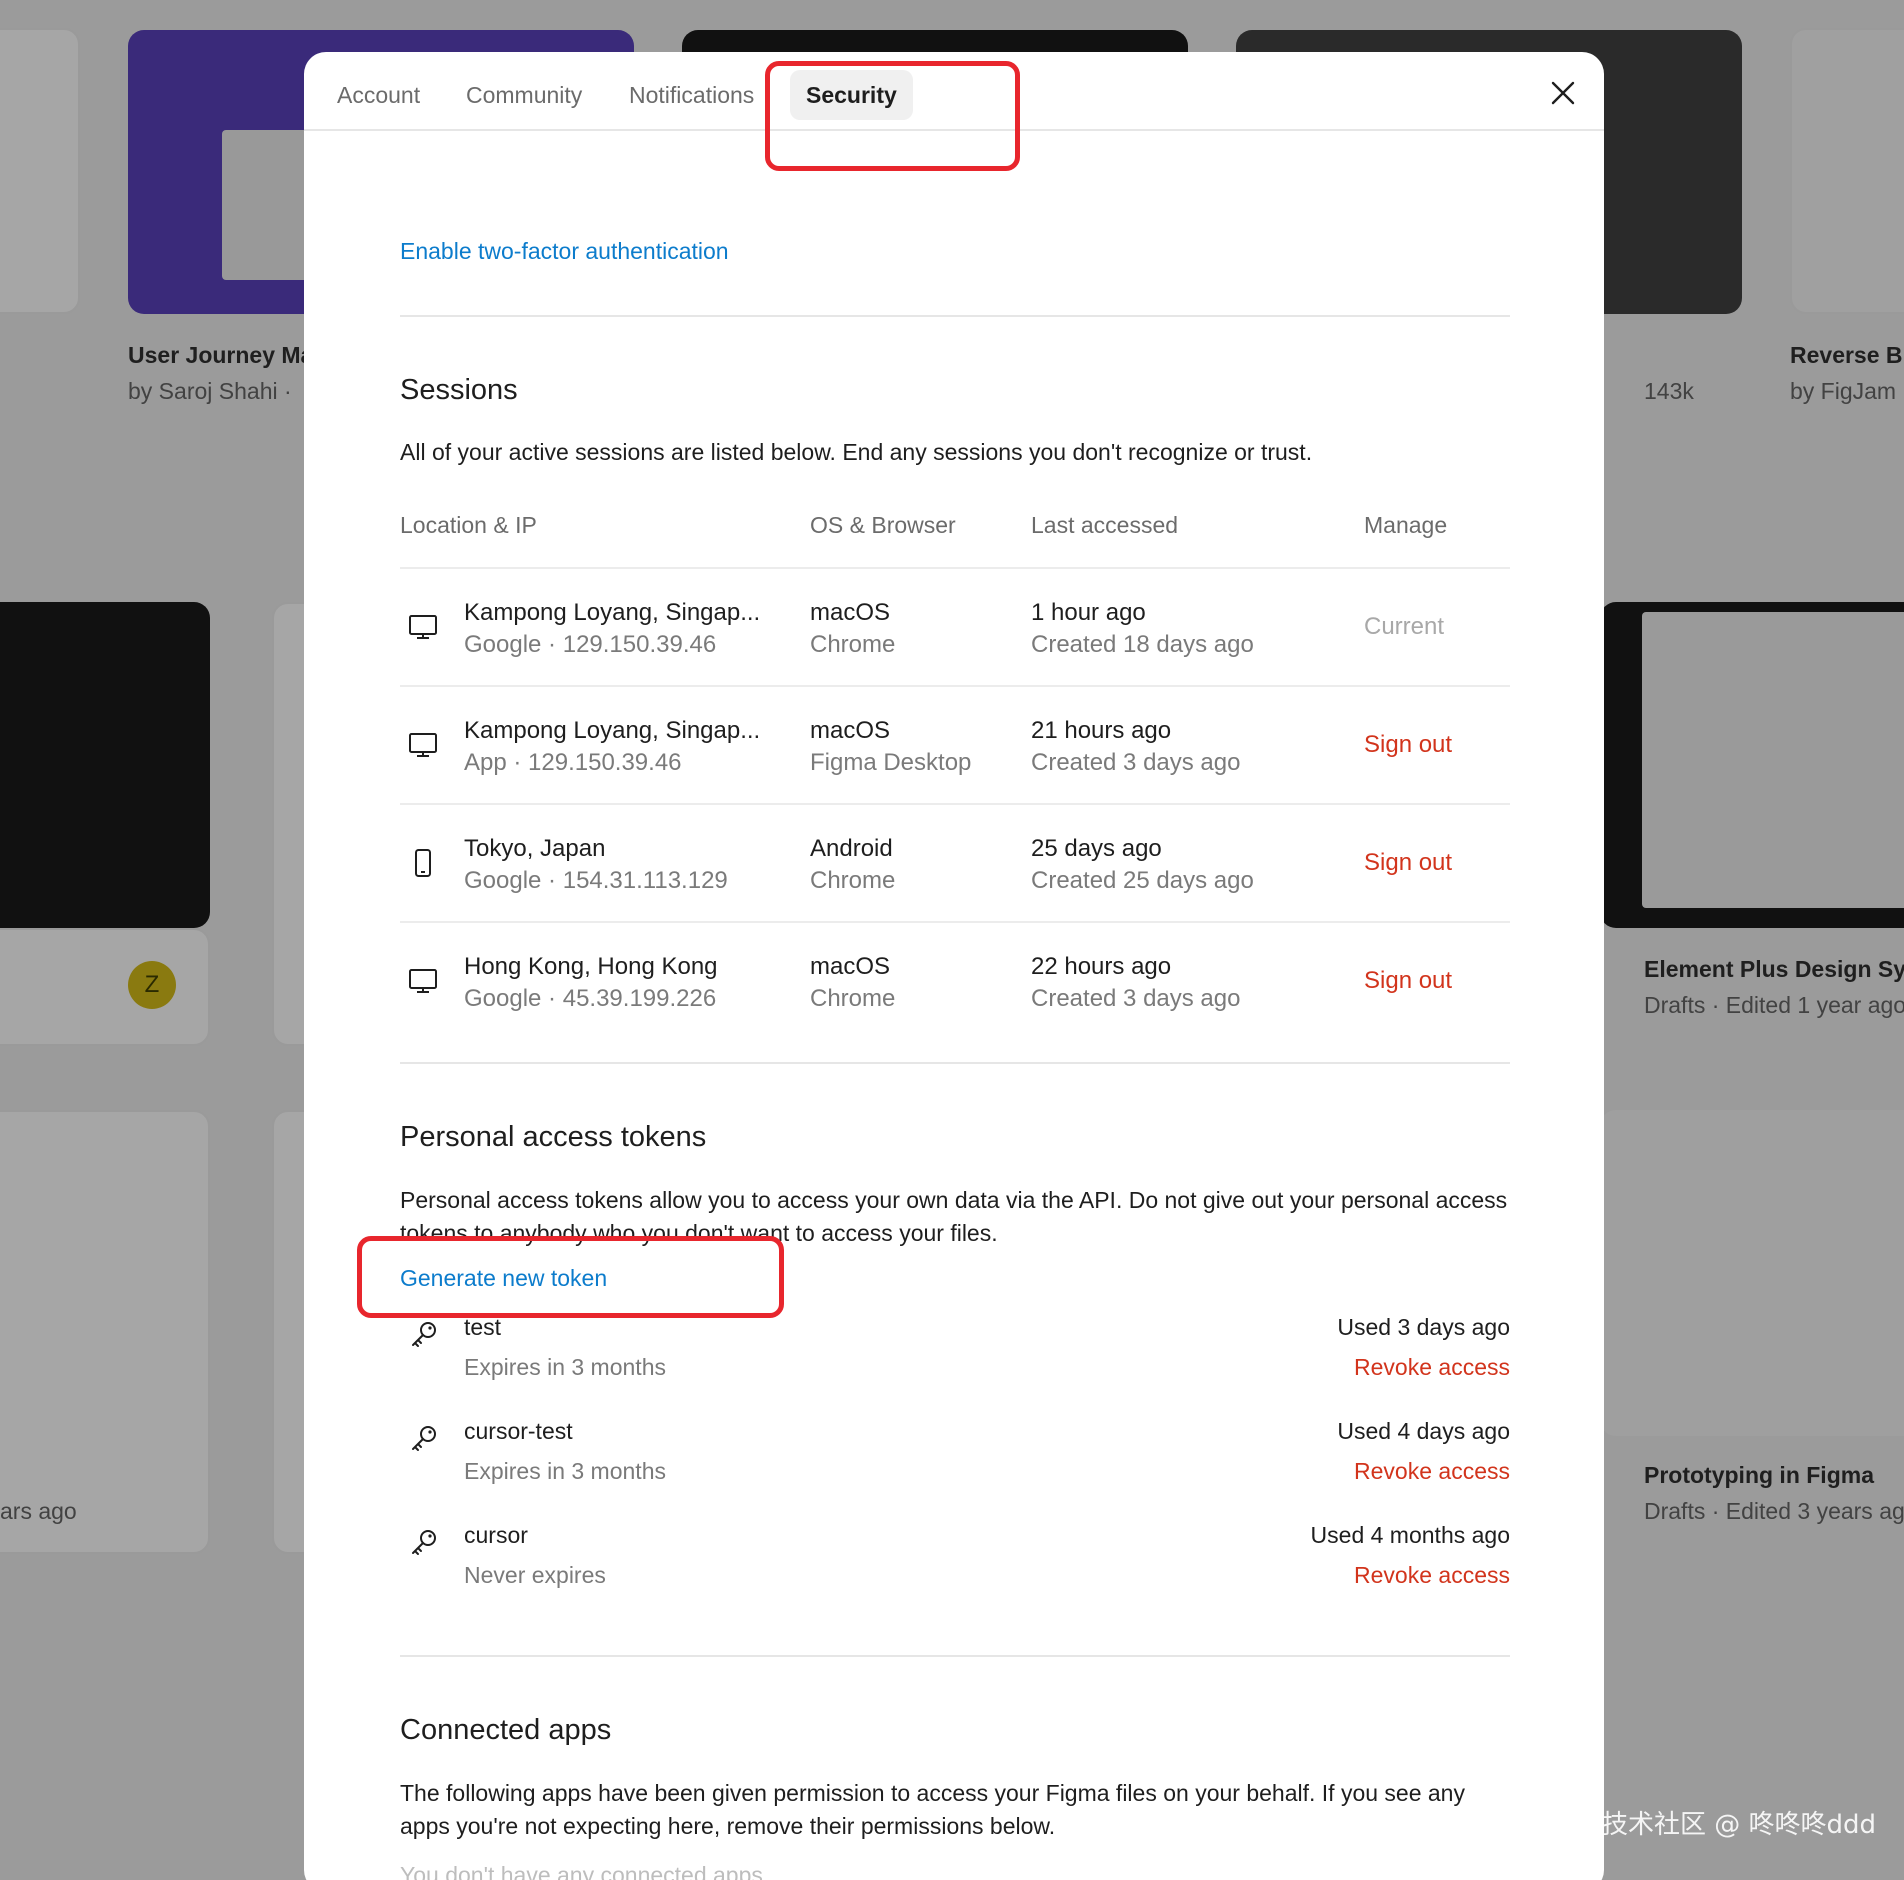 This screenshot has width=1904, height=1880. I want to click on file-subtitle: ars ago, so click(38, 1511).